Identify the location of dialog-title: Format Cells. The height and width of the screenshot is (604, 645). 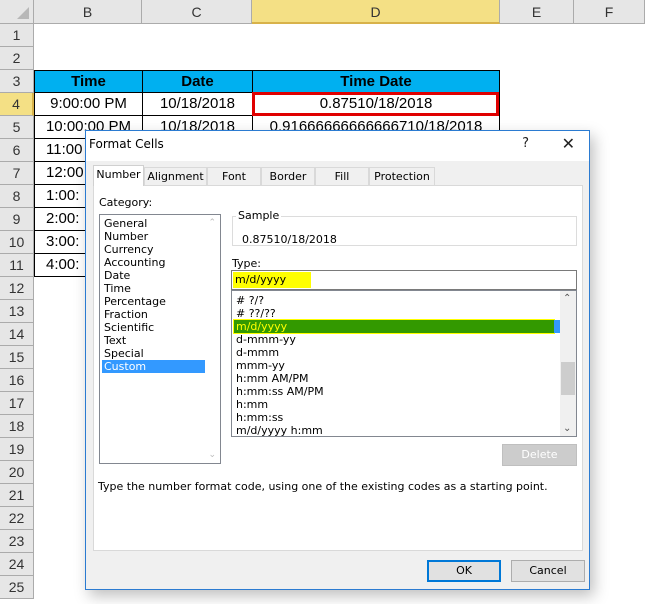
(126, 144).